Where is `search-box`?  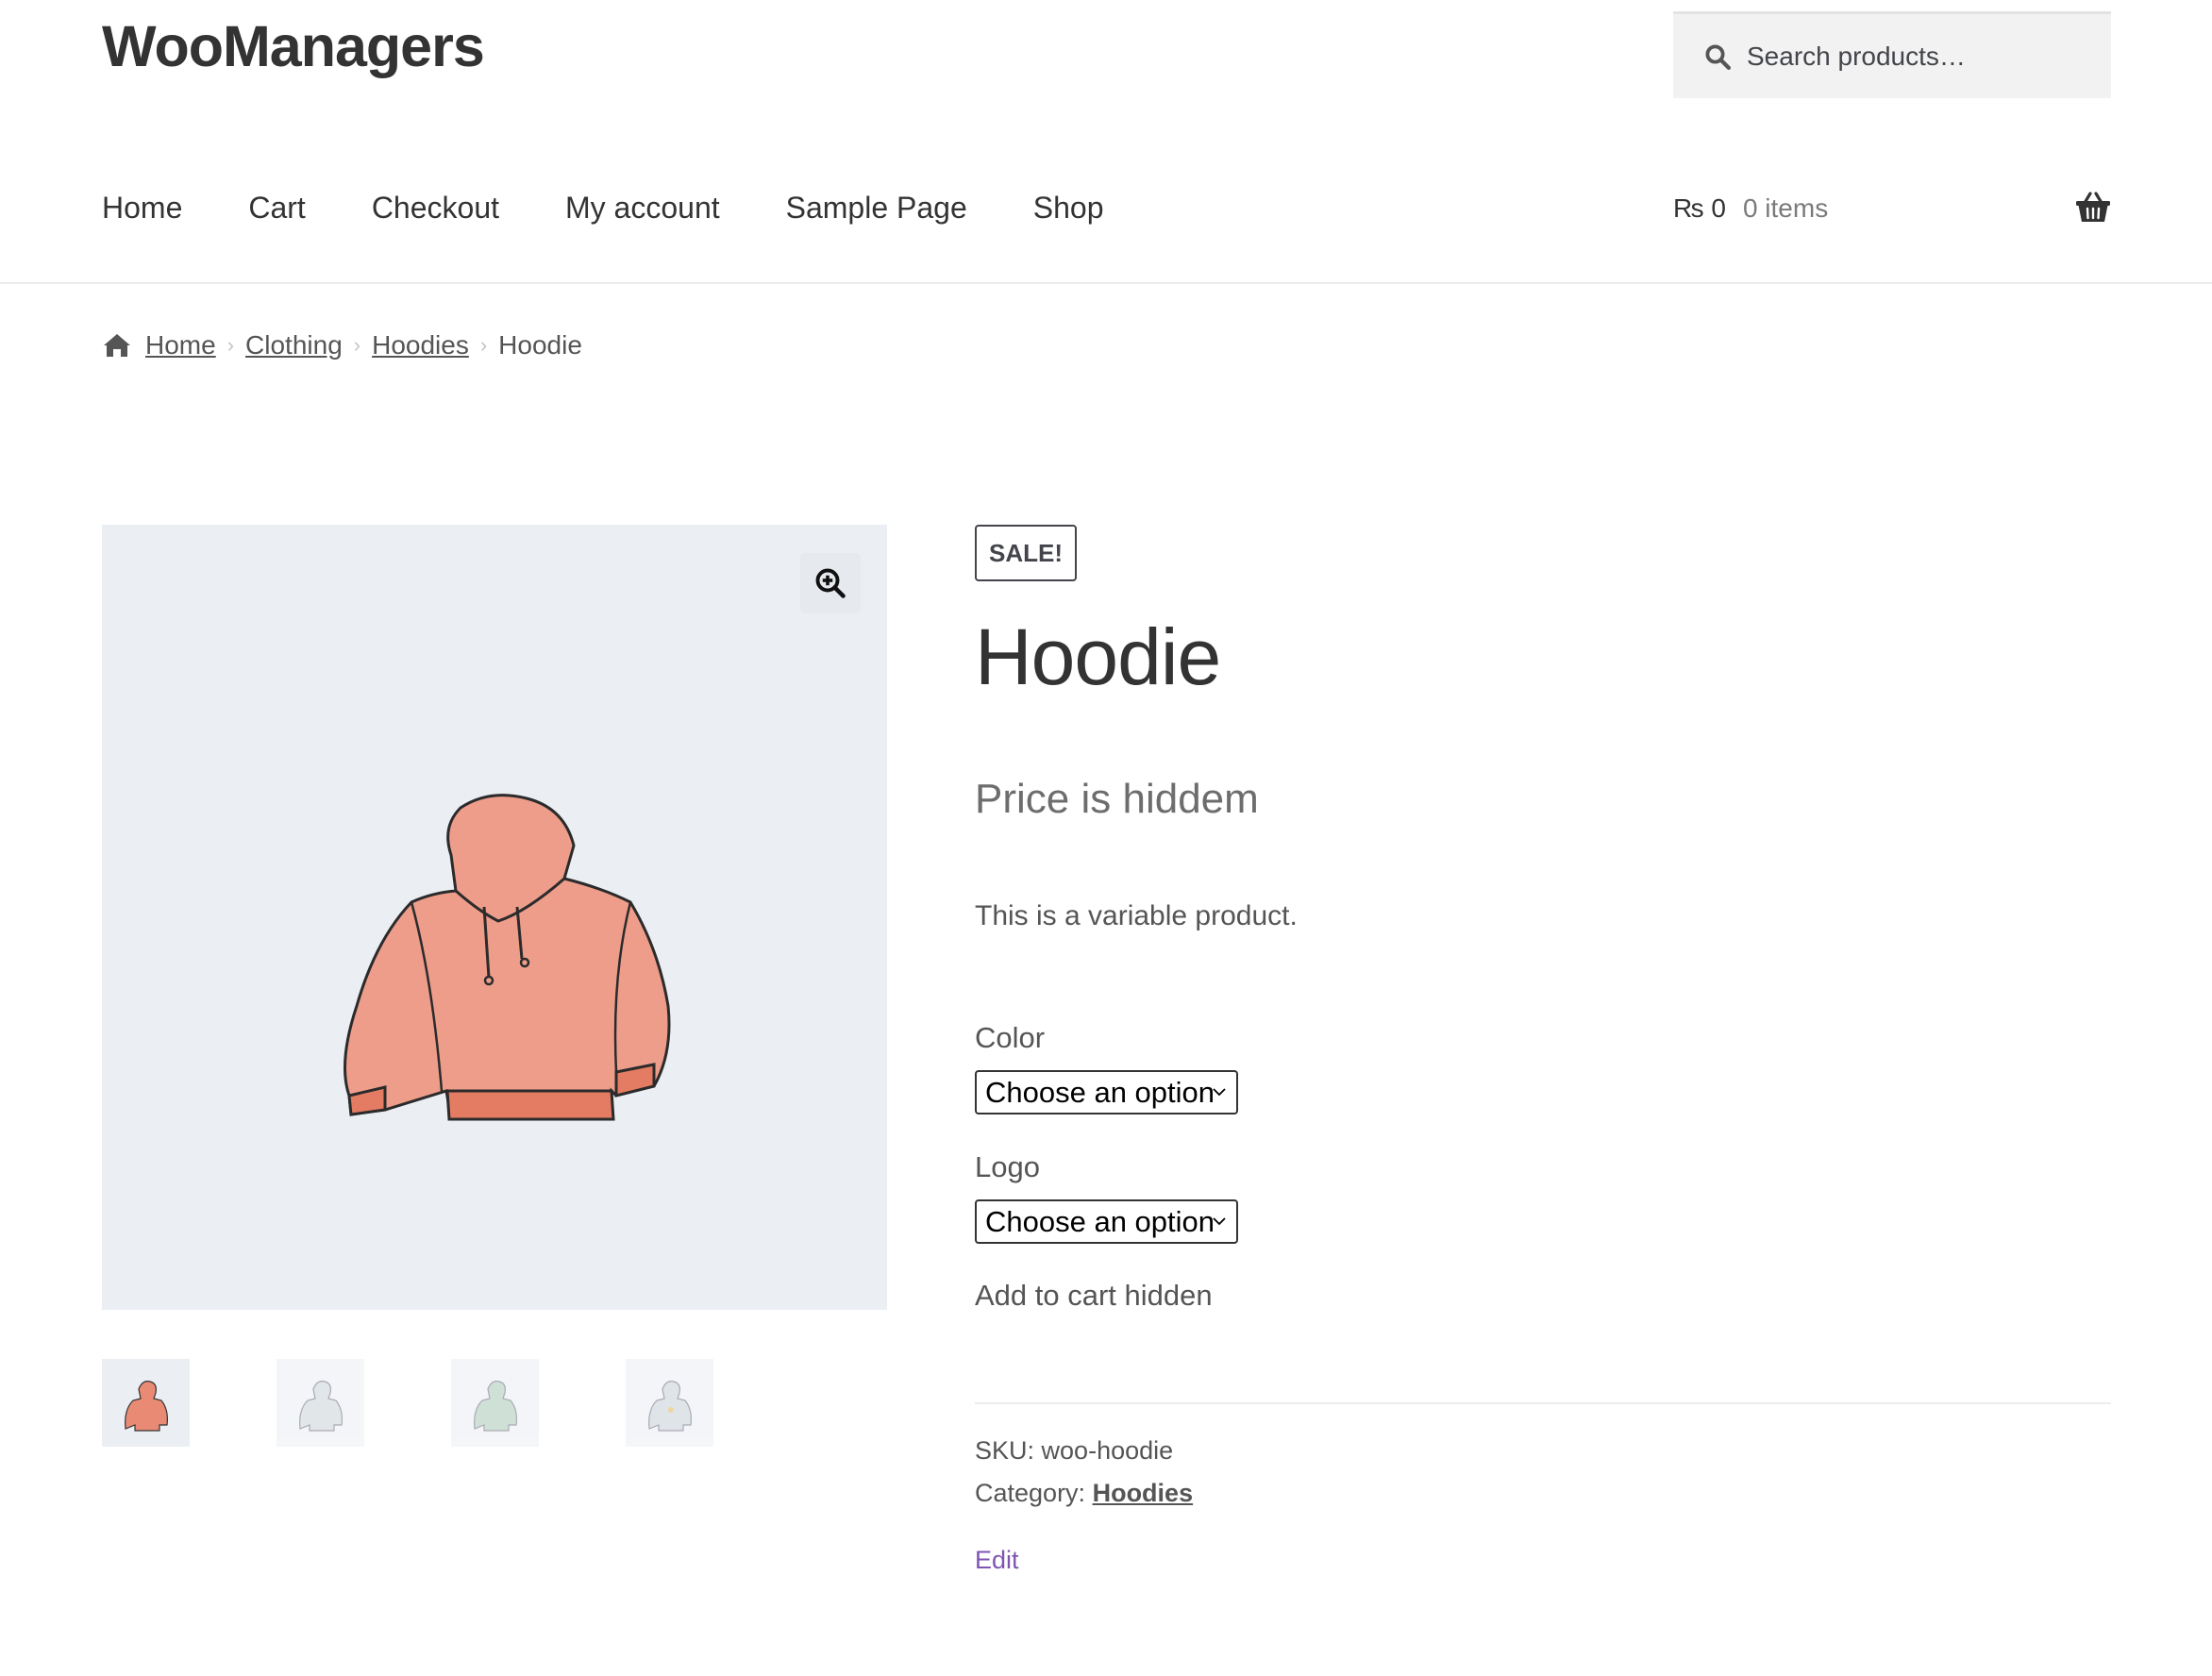 search-box is located at coordinates (1892, 54).